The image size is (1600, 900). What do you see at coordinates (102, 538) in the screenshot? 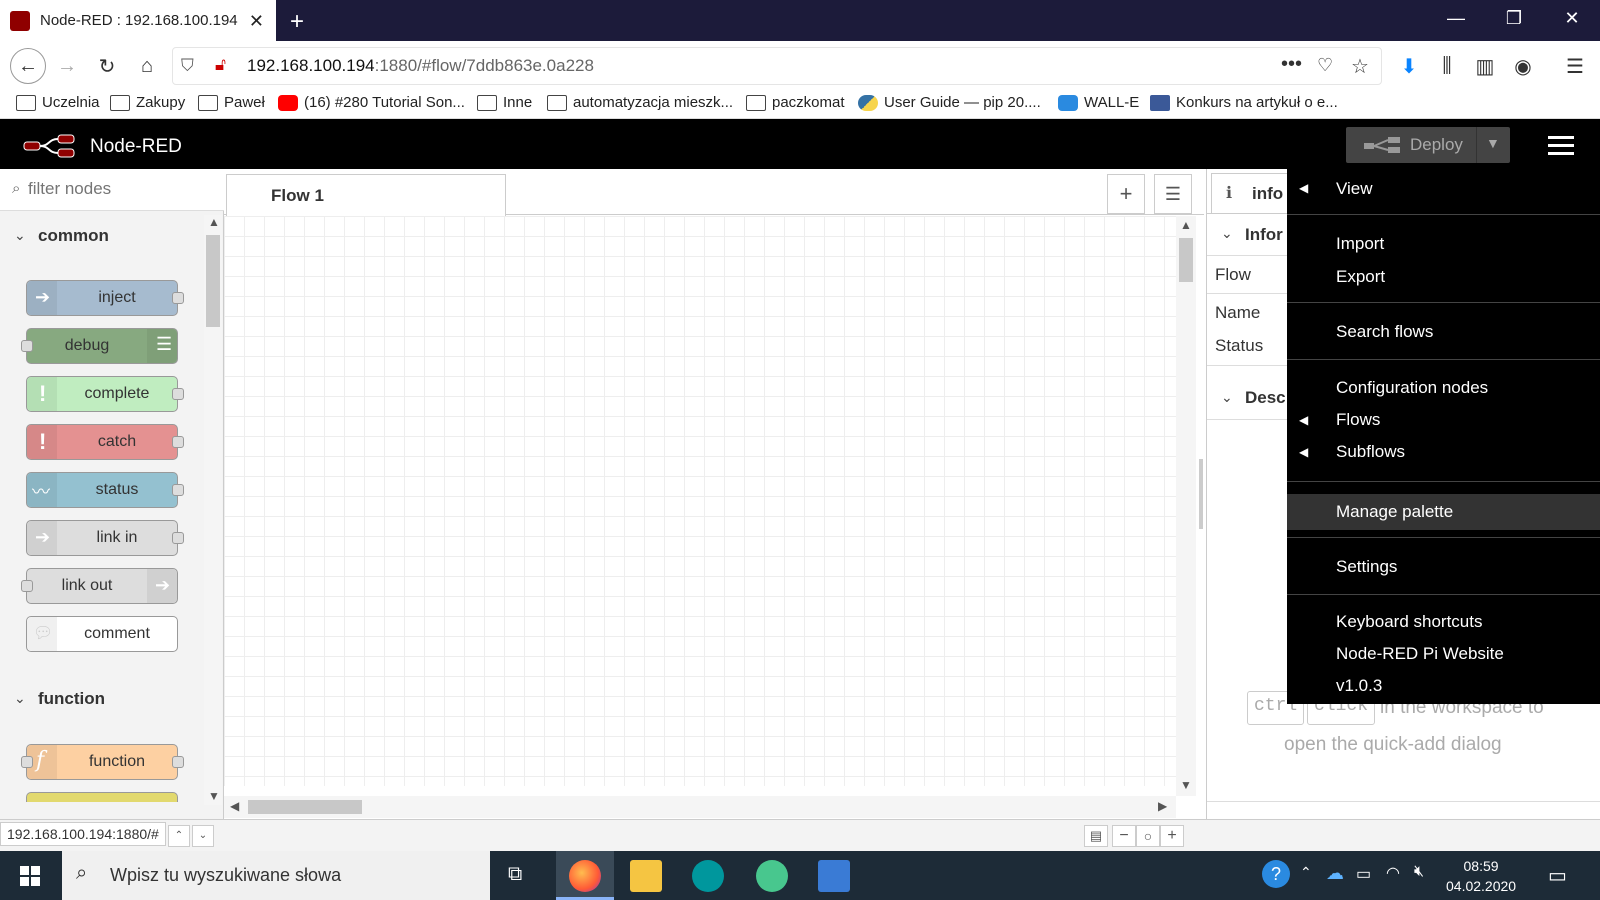
I see `palette-node-link-in: ➔ link in` at bounding box center [102, 538].